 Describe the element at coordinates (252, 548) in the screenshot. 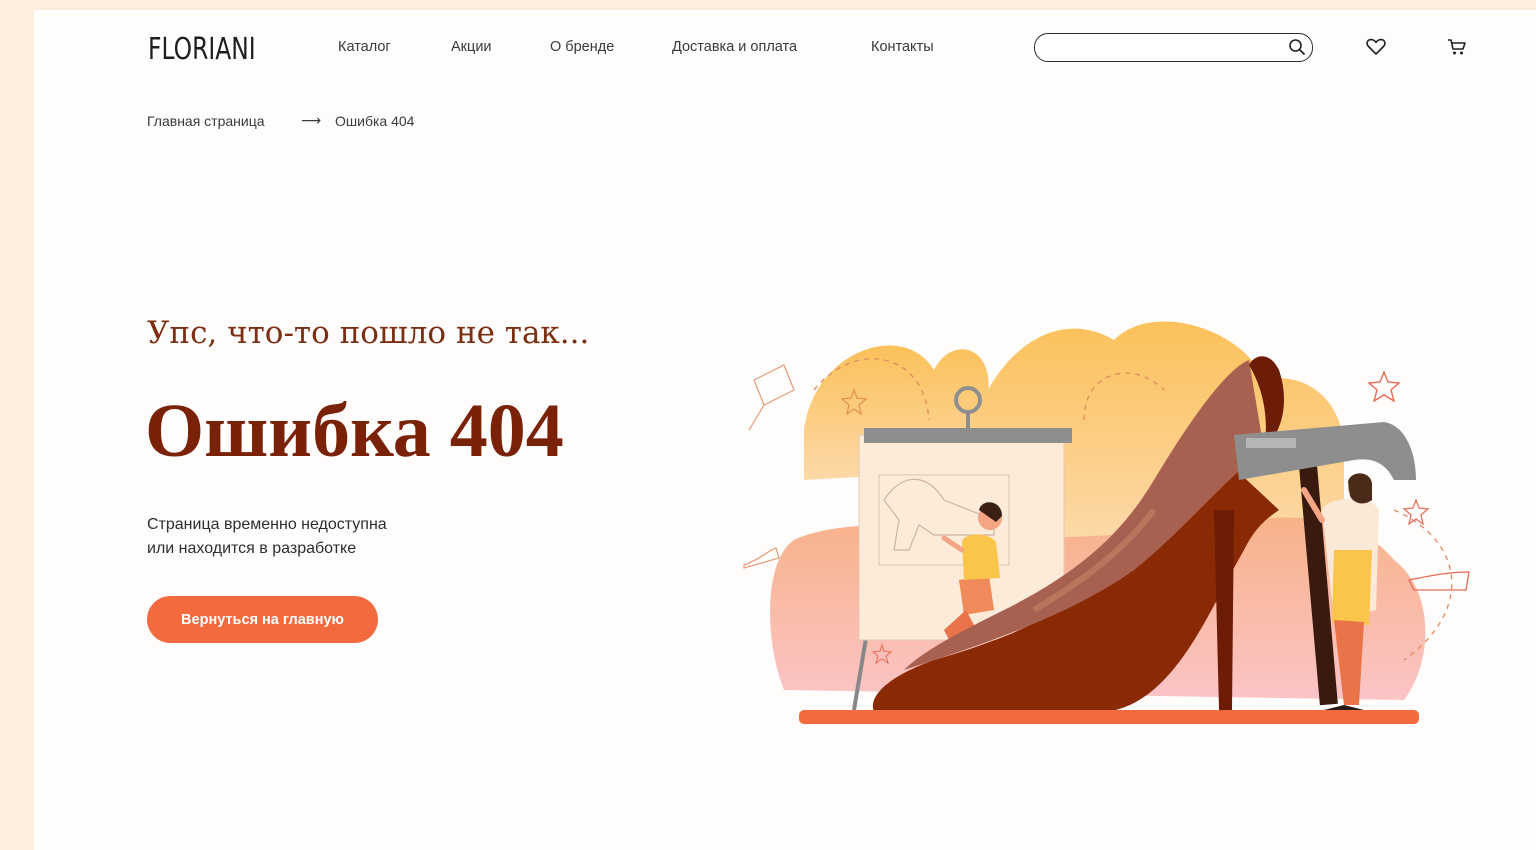

I see `description-line-2: или находится в разработке` at that location.